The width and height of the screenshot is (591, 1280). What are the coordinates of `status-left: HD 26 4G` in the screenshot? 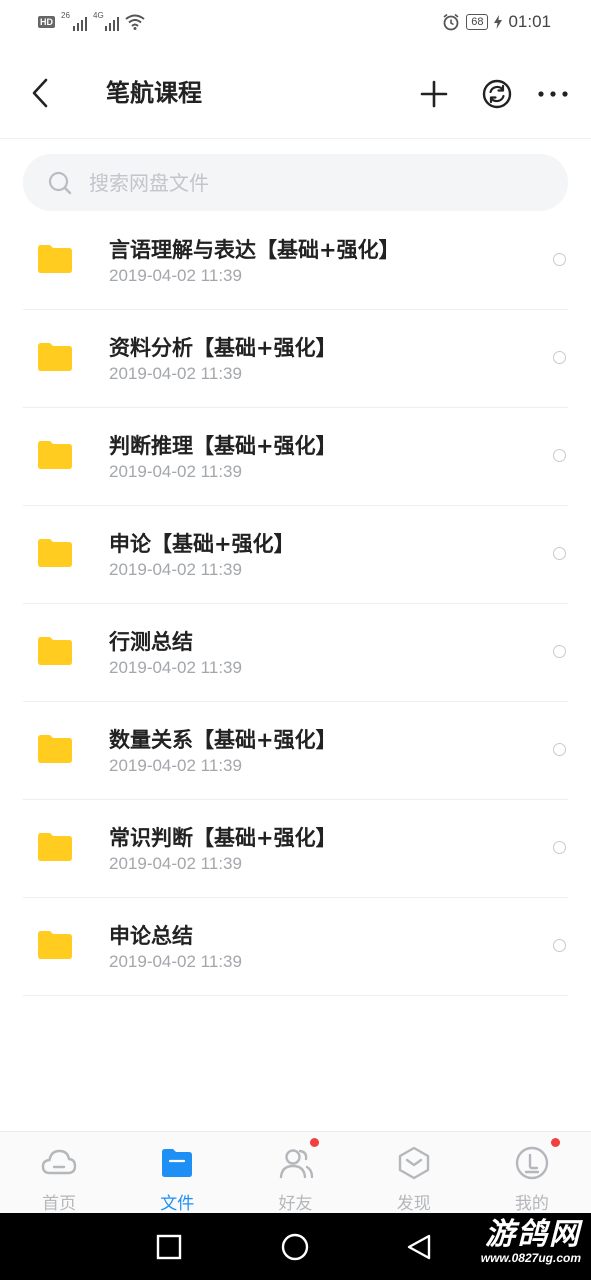 It's located at (91, 21).